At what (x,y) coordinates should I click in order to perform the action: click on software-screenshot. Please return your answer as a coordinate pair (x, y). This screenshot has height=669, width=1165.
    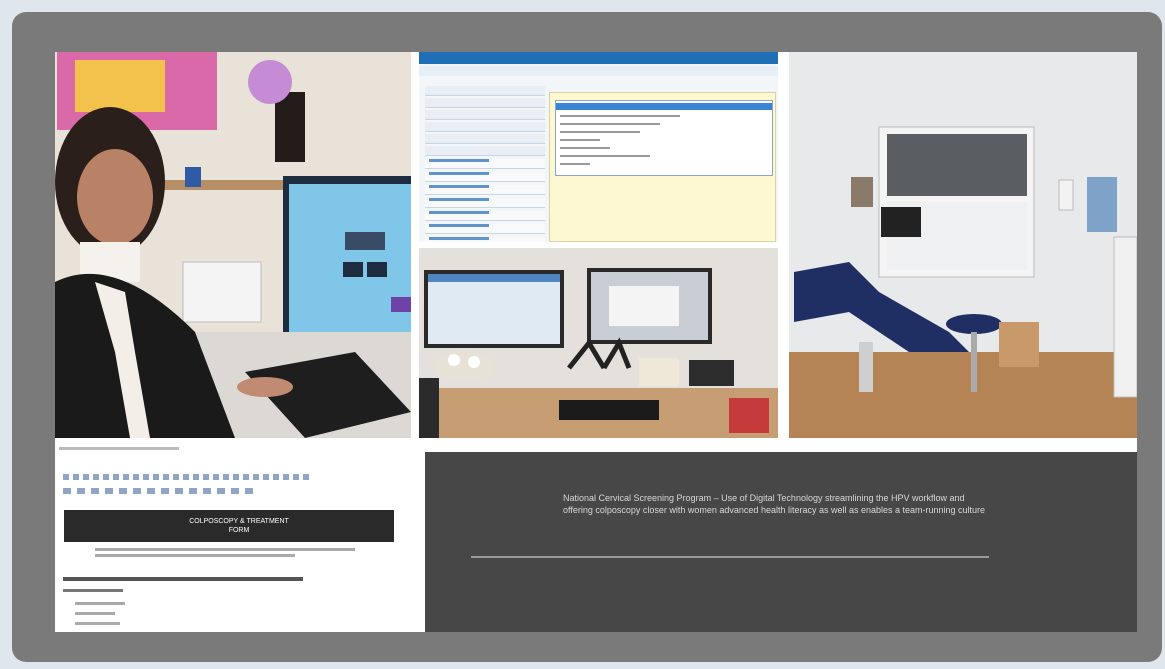
    Looking at the image, I should click on (598, 147).